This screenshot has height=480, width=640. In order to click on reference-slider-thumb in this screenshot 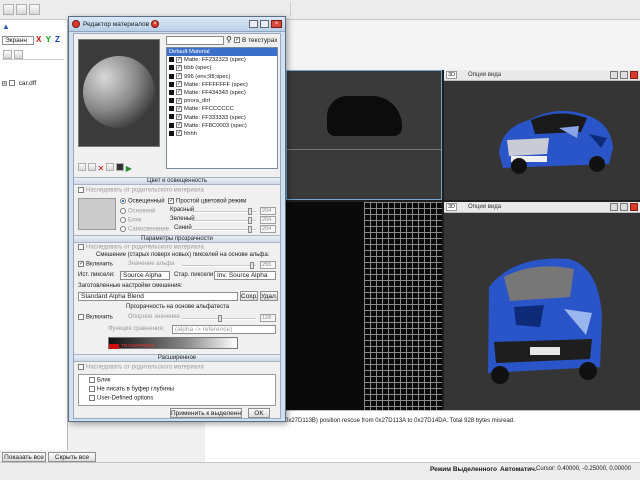, I will do `click(220, 318)`.